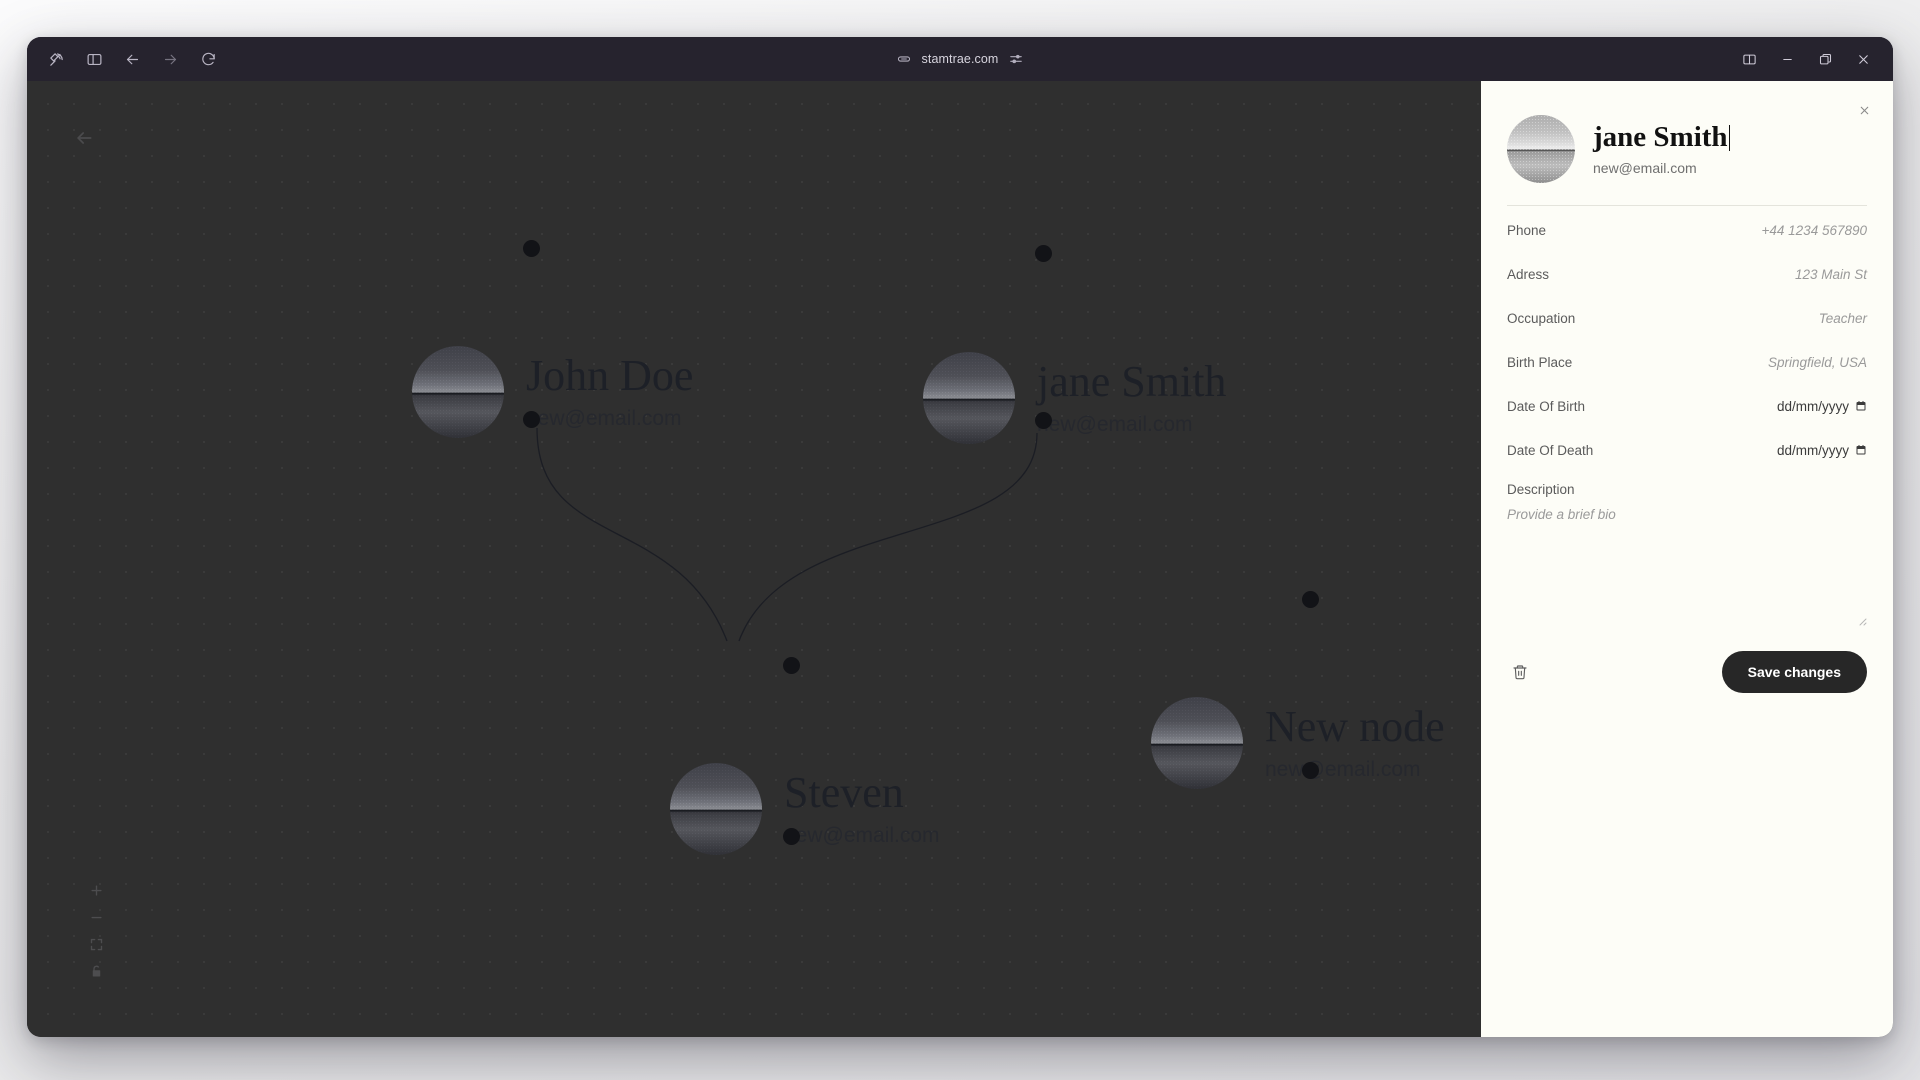 Image resolution: width=1920 pixels, height=1080 pixels. What do you see at coordinates (1541, 489) in the screenshot?
I see `description-label: Description` at bounding box center [1541, 489].